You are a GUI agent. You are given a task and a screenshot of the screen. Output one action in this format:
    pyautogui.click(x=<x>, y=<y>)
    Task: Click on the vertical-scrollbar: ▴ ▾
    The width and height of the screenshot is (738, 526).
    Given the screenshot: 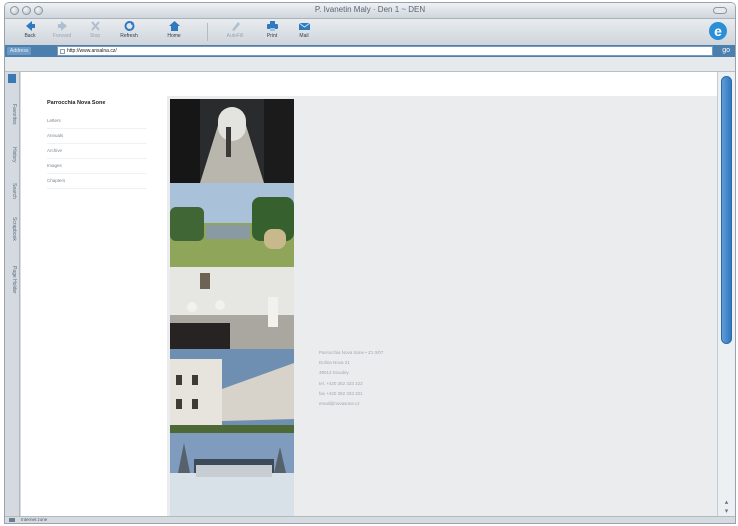 What is the action you would take?
    pyautogui.click(x=726, y=295)
    